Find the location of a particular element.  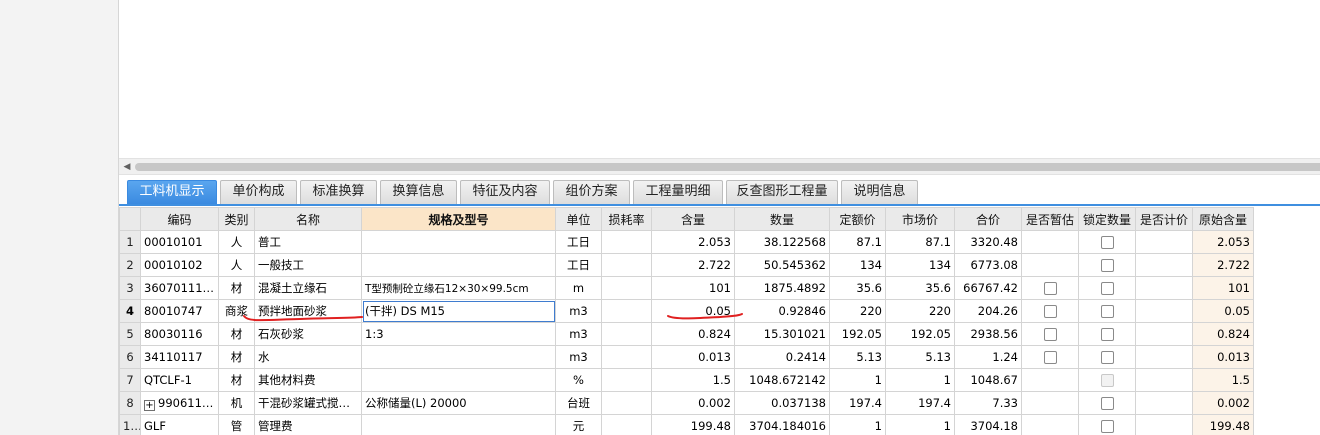

cell-content: 2.053 is located at coordinates (693, 242).